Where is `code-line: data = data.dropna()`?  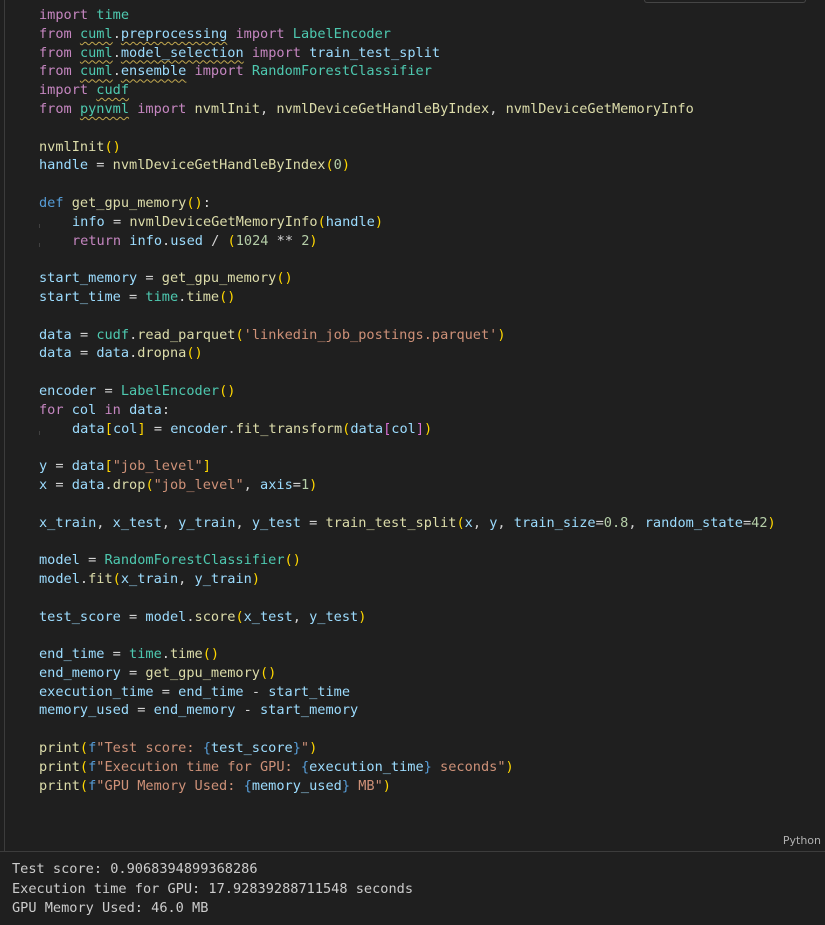
code-line: data = data.dropna() is located at coordinates (121, 353).